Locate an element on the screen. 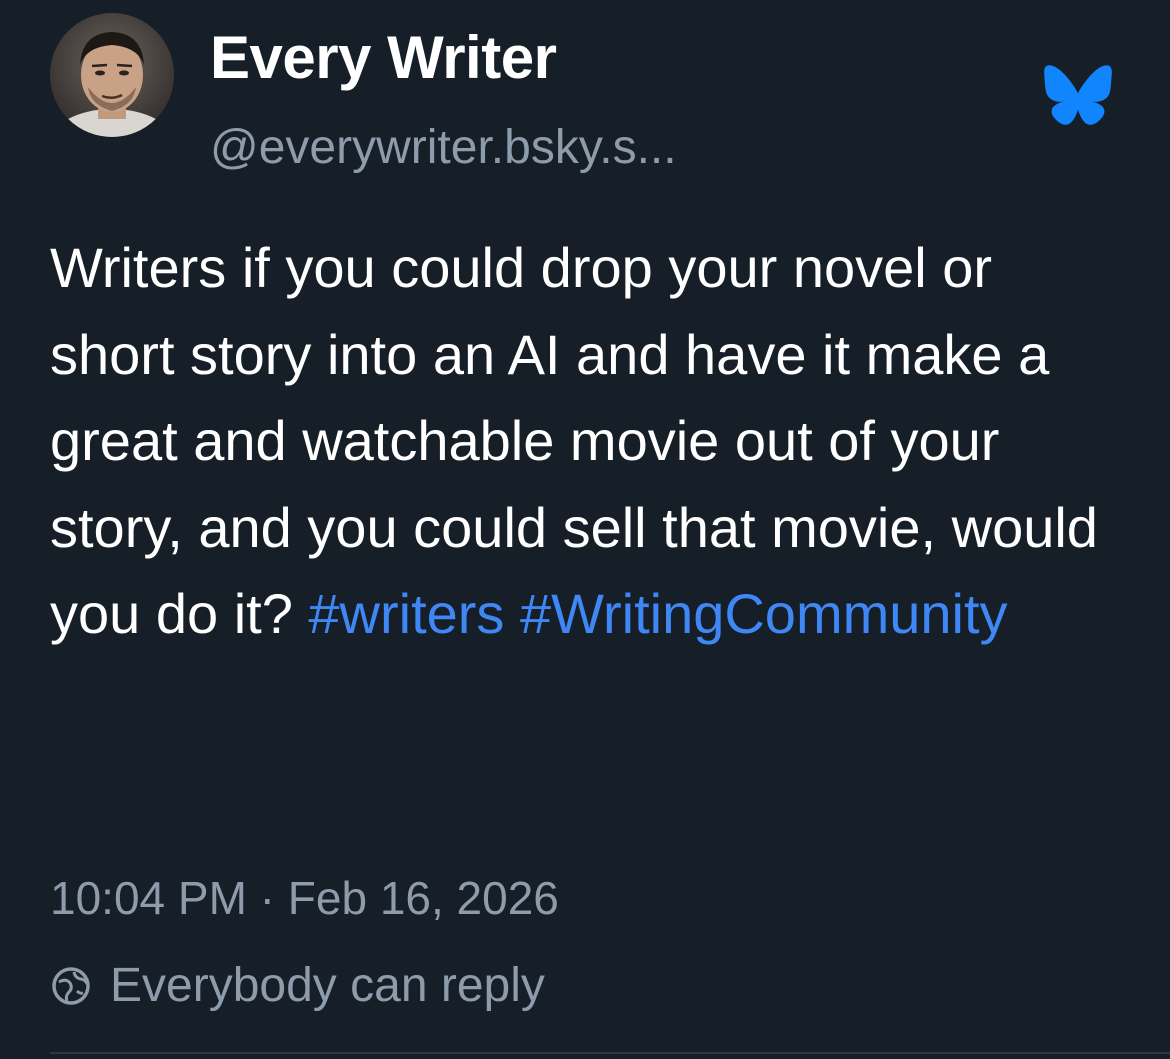  avatar-photo is located at coordinates (112, 75).